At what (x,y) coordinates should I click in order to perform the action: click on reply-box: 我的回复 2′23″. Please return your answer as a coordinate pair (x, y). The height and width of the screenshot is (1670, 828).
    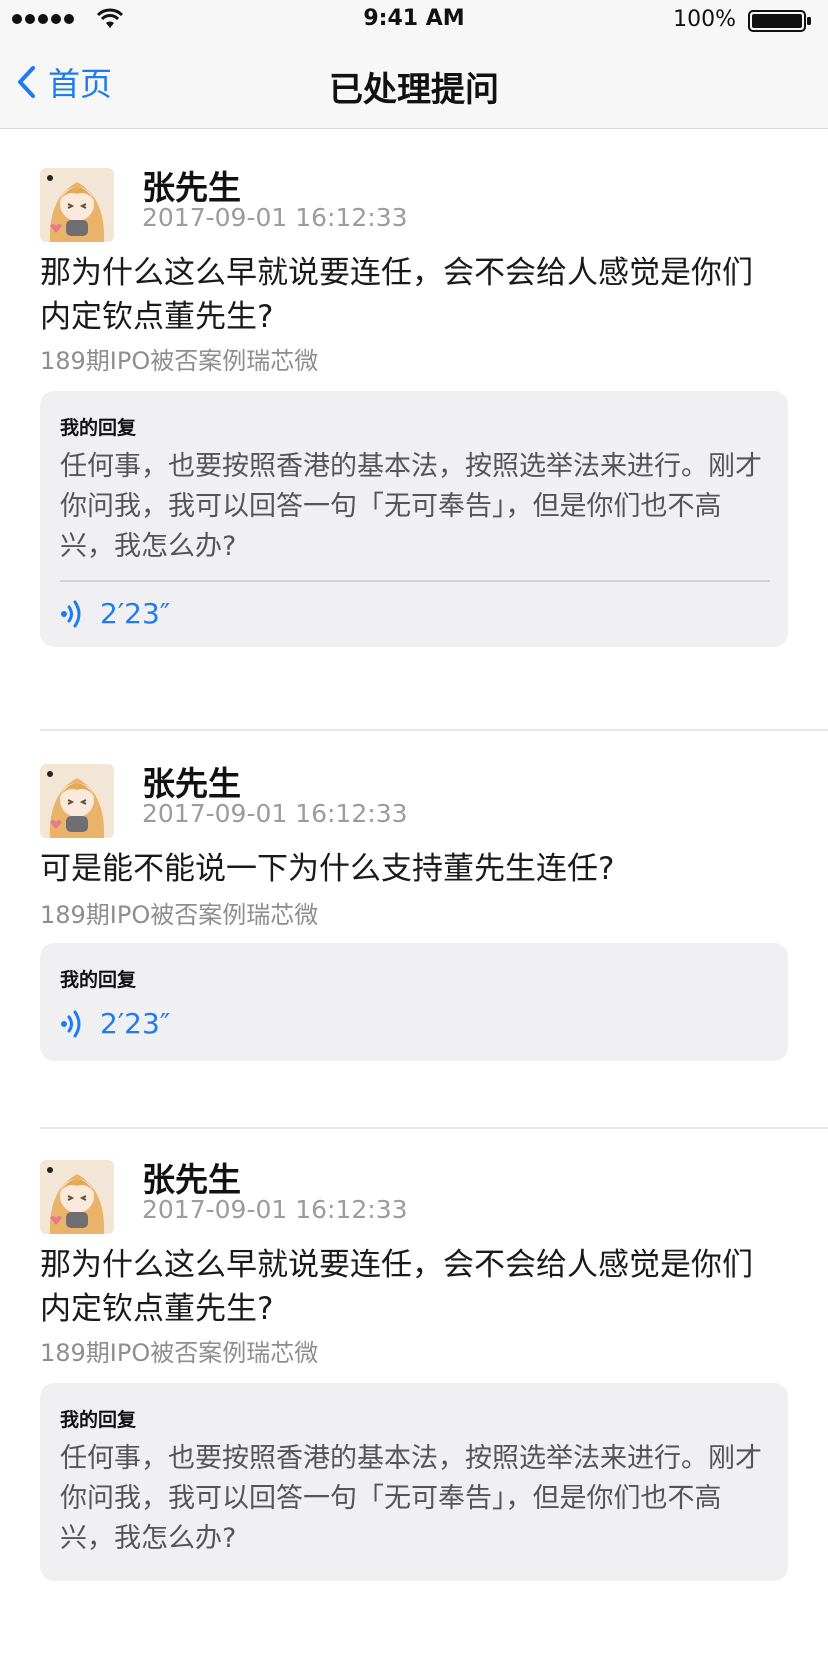
    Looking at the image, I should click on (414, 1002).